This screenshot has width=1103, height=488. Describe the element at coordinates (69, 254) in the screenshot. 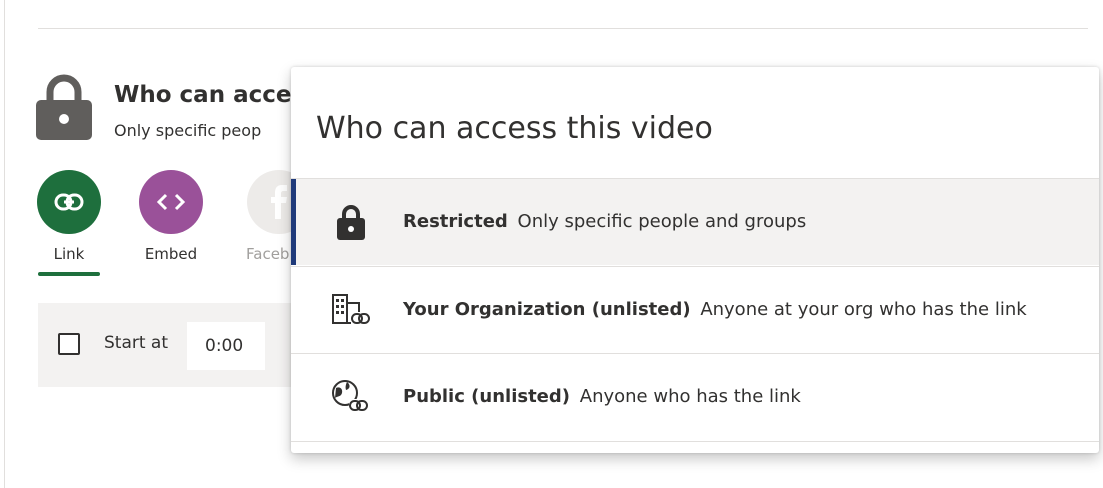

I see `share-option-label: Link` at that location.